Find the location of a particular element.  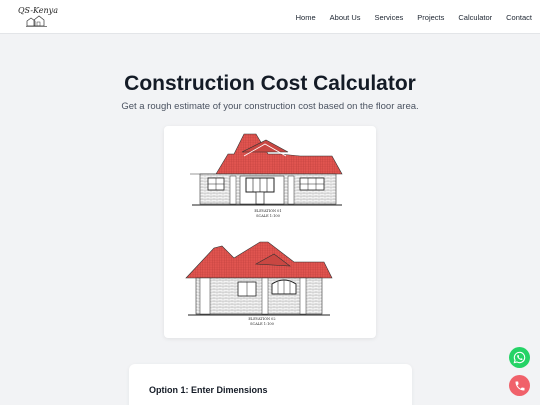

nav-link-about-us: About Us is located at coordinates (345, 17).